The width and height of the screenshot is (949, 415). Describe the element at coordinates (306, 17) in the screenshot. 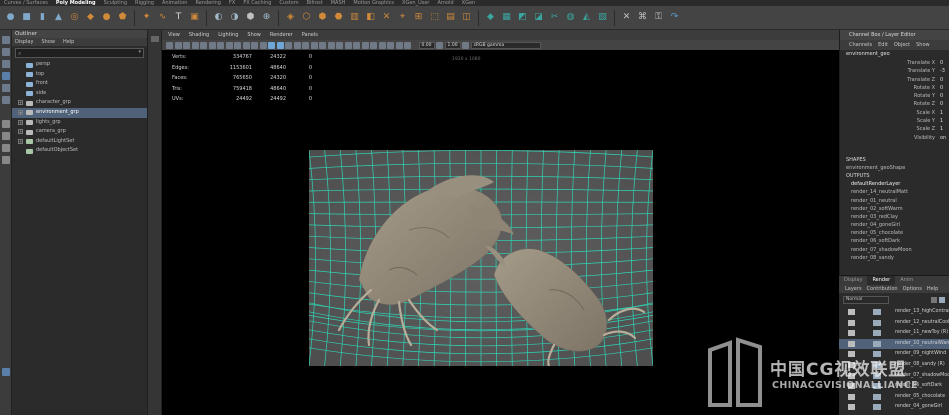

I see `extrude-icon: ⬡` at that location.